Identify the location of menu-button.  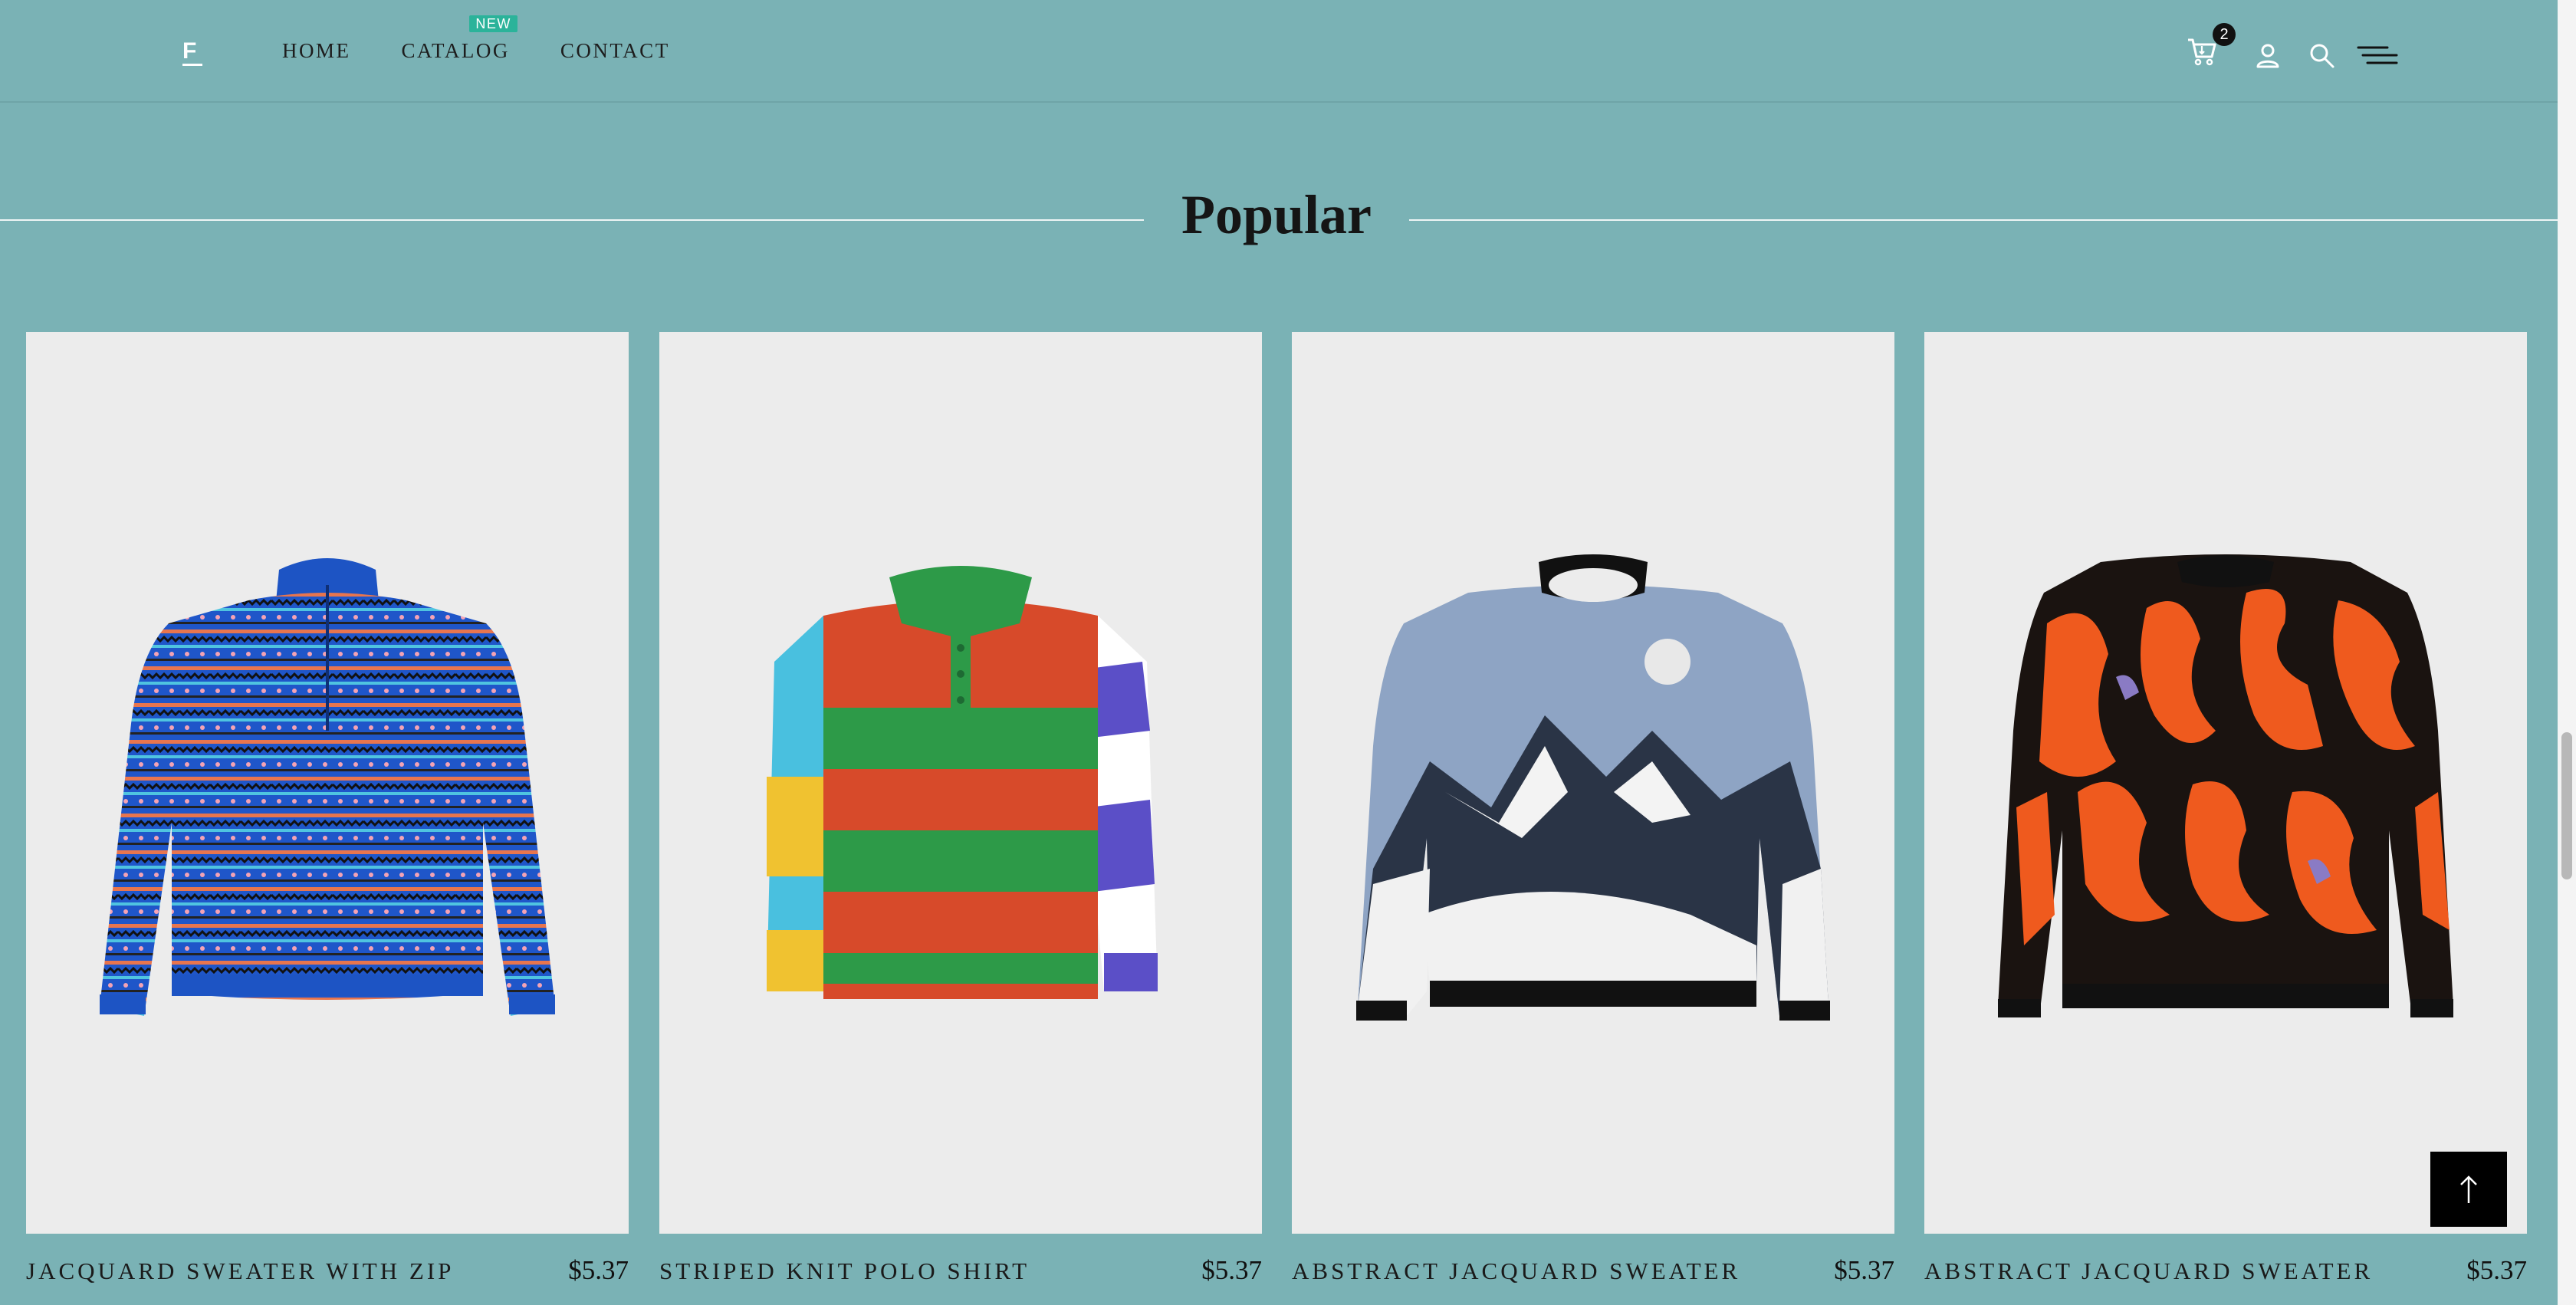
(2377, 58).